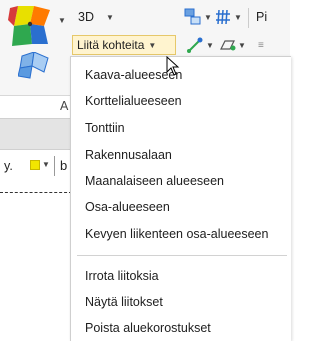 This screenshot has width=320, height=341. What do you see at coordinates (32, 27) in the screenshot?
I see `region-color-icon` at bounding box center [32, 27].